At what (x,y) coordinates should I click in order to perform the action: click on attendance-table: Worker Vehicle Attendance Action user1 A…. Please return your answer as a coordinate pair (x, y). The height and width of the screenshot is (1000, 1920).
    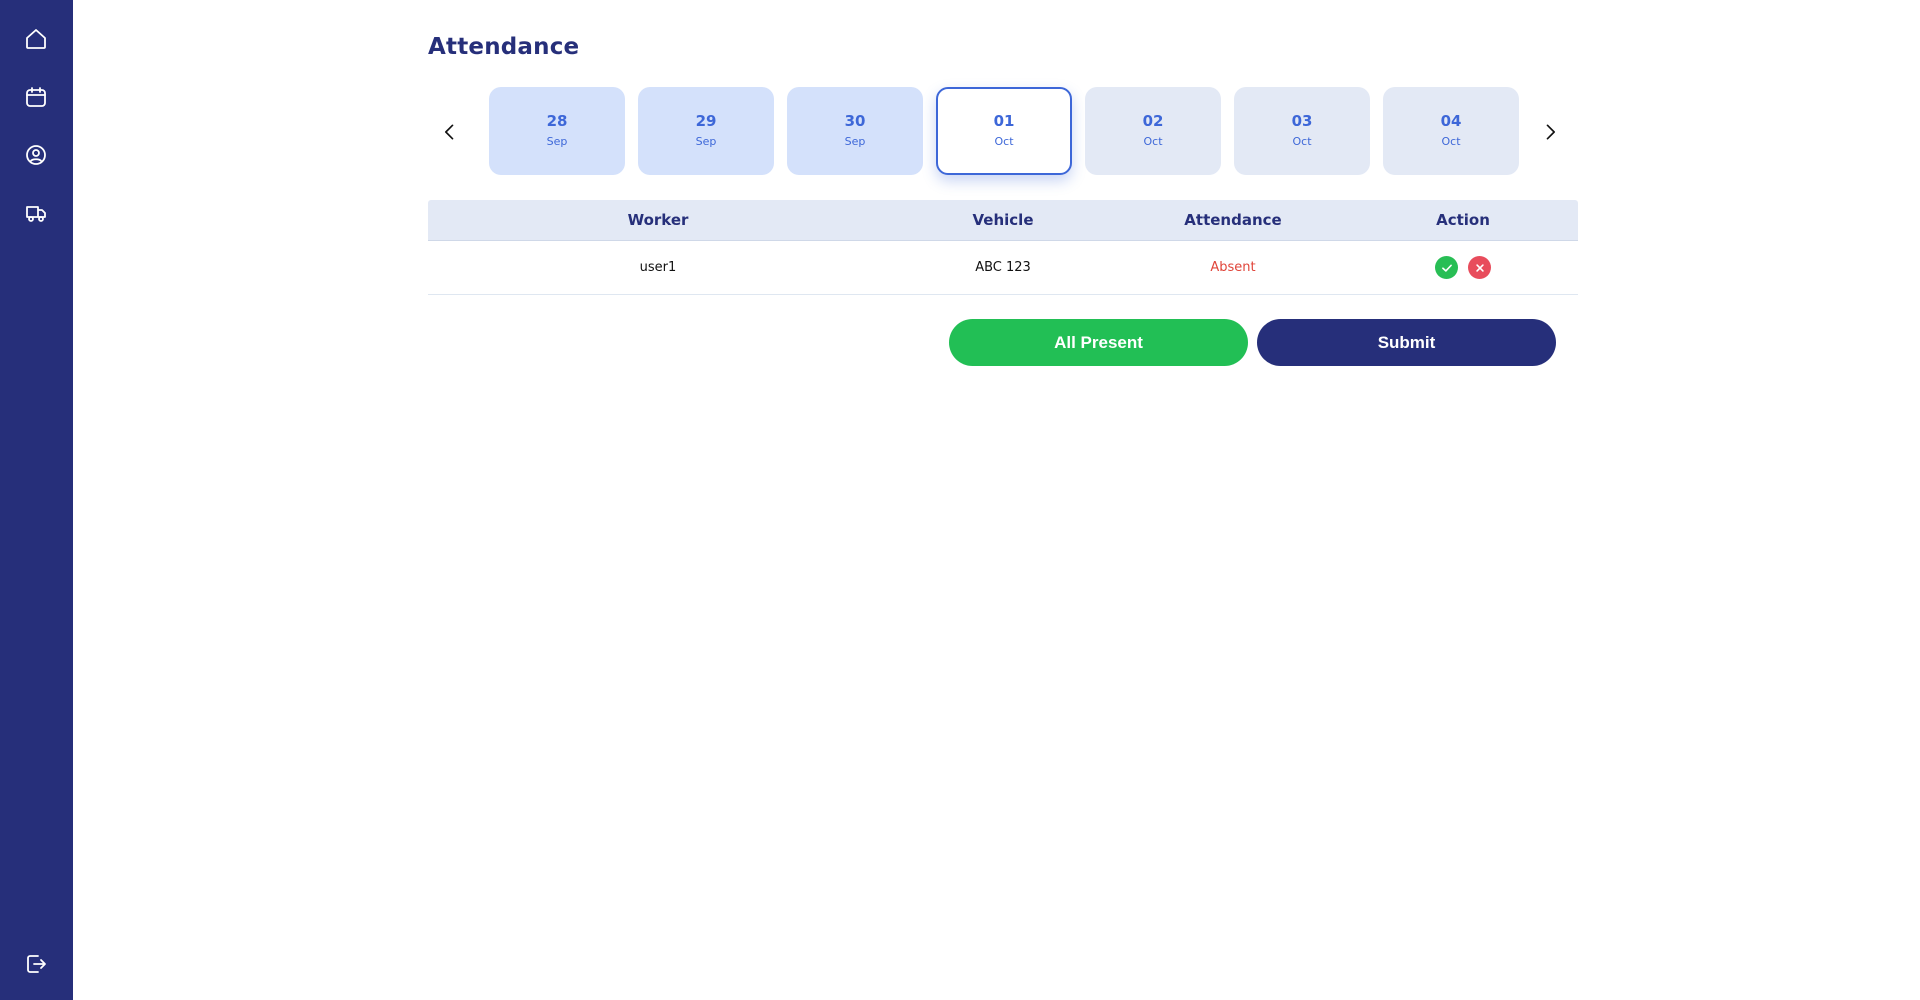
    Looking at the image, I should click on (1003, 247).